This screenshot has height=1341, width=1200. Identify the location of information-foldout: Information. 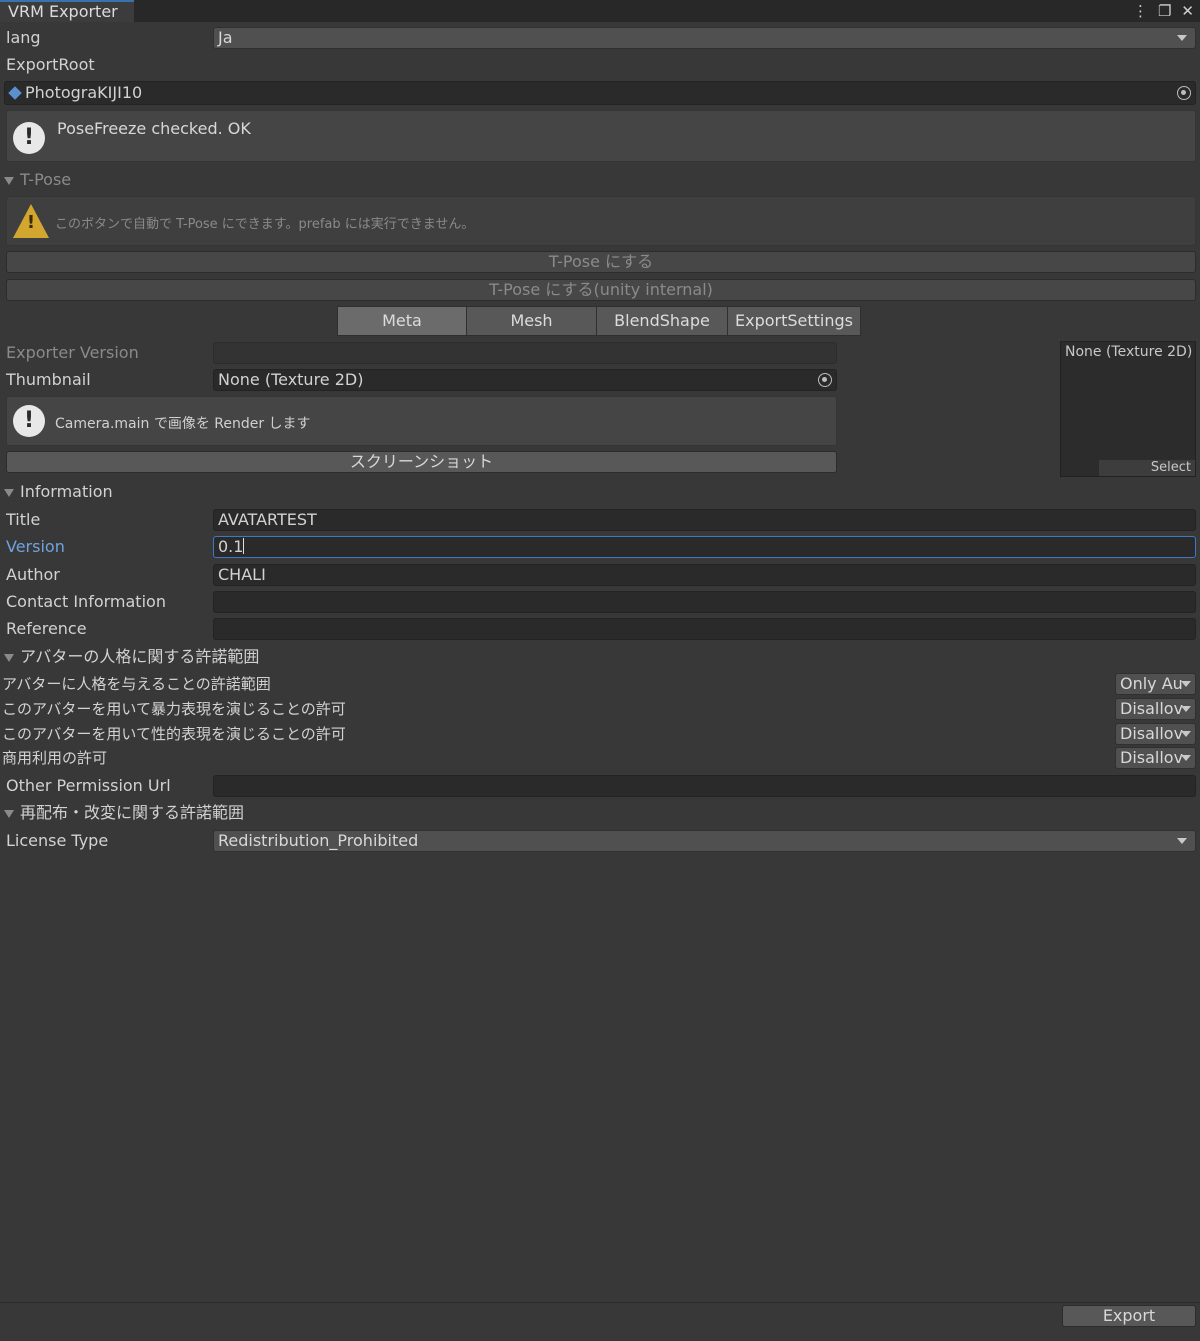
(58, 492).